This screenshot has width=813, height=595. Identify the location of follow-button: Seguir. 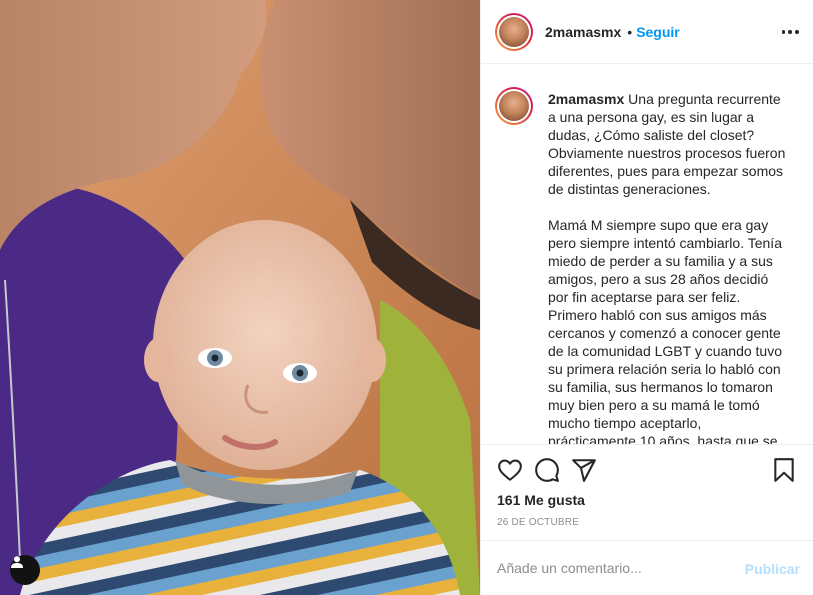
(658, 32).